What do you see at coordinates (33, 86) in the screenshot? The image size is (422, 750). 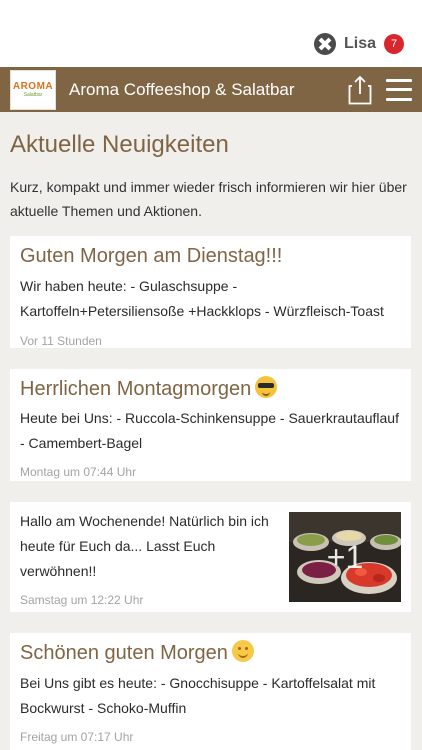 I see `logo-text: AROMA` at bounding box center [33, 86].